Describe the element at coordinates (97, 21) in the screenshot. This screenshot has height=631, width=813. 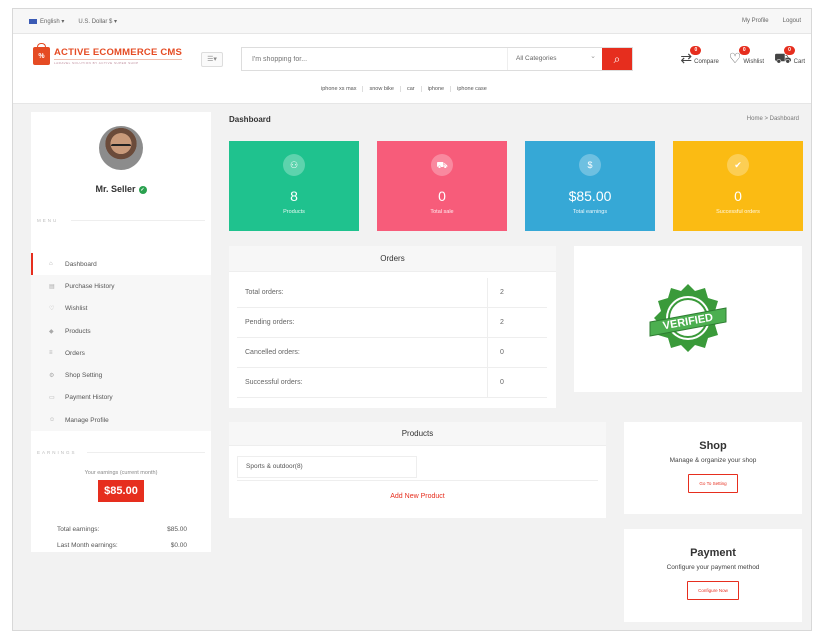
I see `currency-selector: U.S. Dollar $ ▾` at that location.